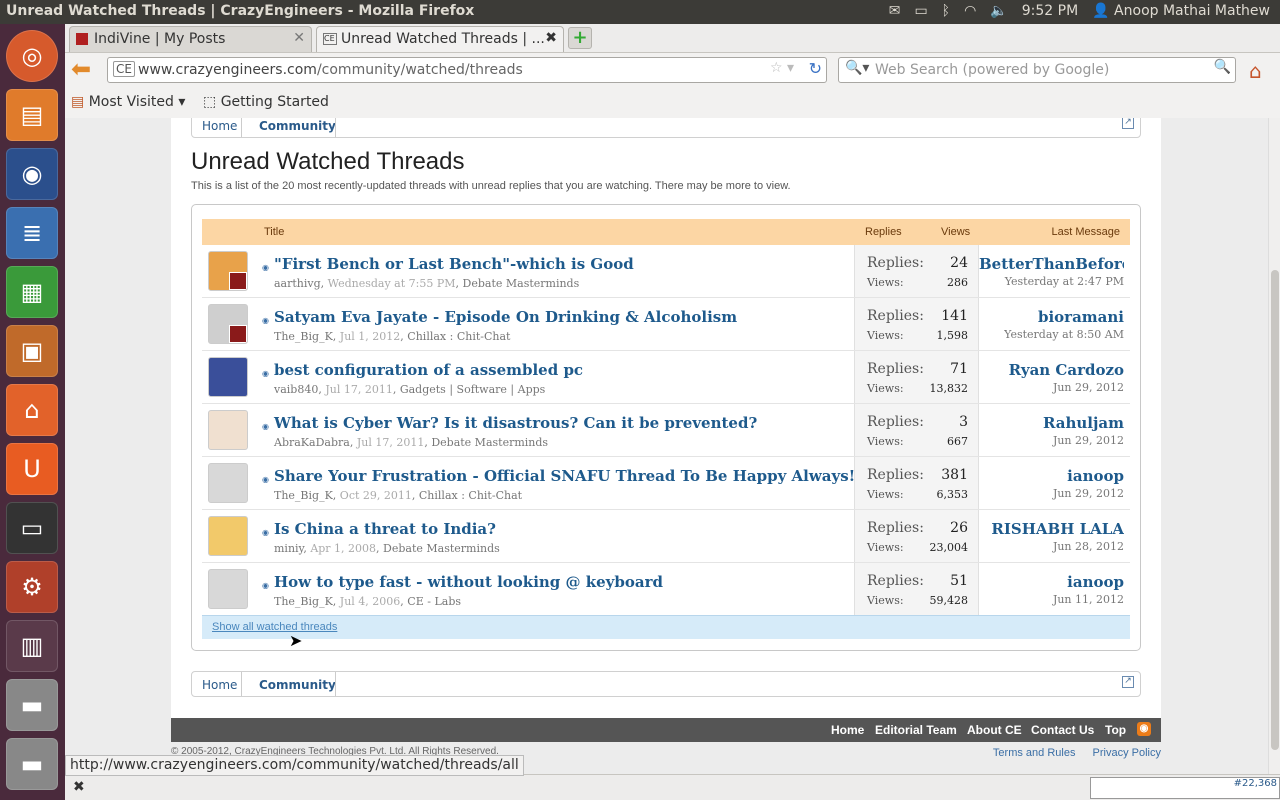  What do you see at coordinates (920, 11) in the screenshot?
I see `battery-icon: ▭` at bounding box center [920, 11].